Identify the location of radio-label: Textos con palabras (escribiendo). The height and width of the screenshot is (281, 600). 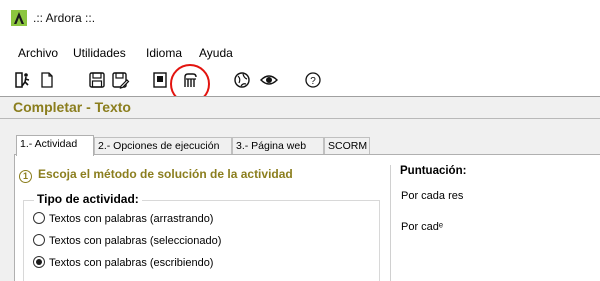
(131, 263).